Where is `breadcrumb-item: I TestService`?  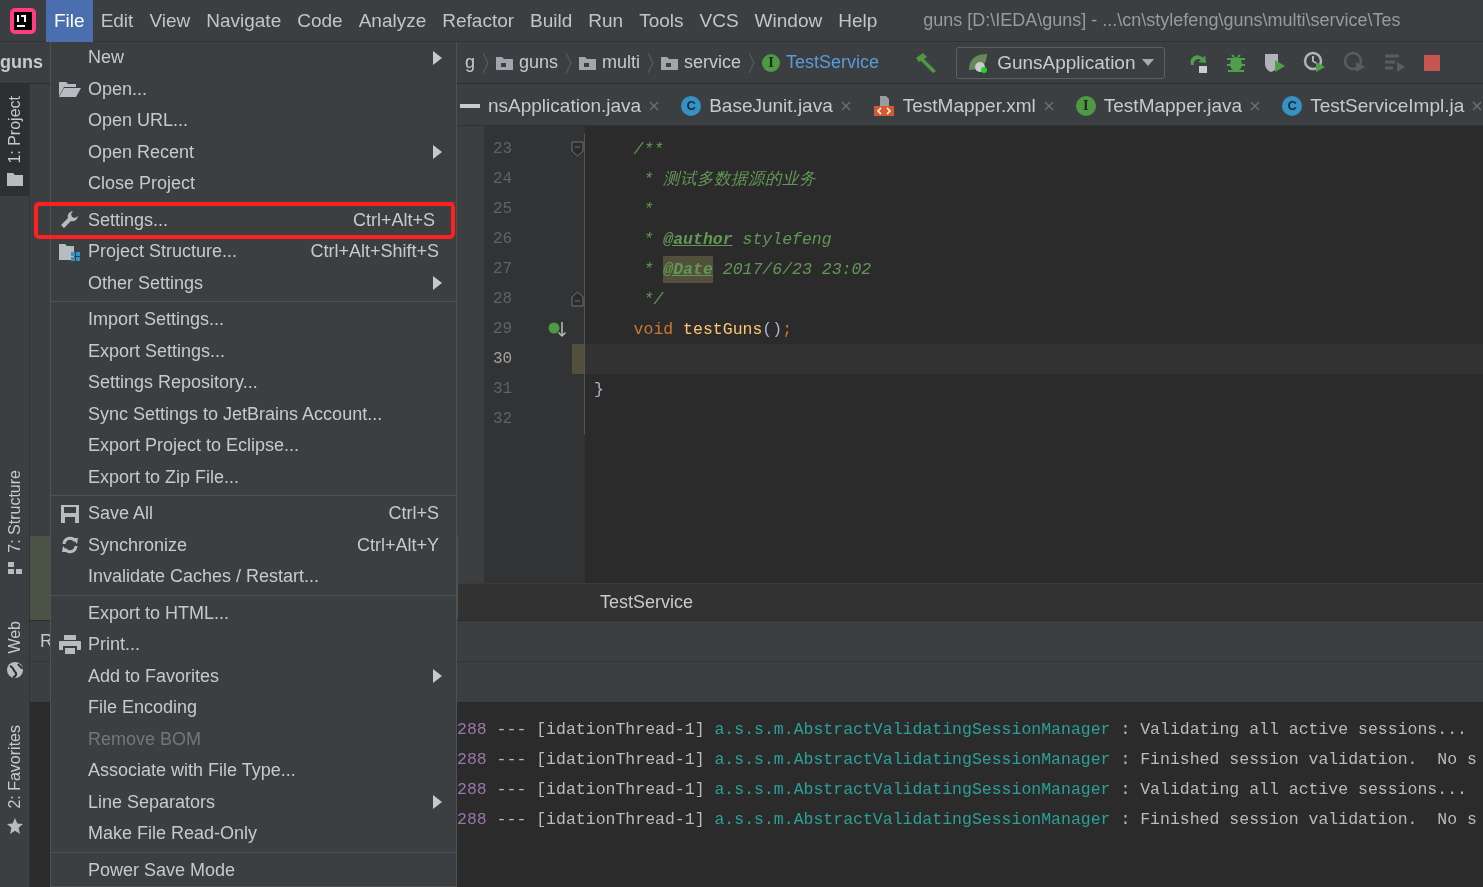 breadcrumb-item: I TestService is located at coordinates (821, 62).